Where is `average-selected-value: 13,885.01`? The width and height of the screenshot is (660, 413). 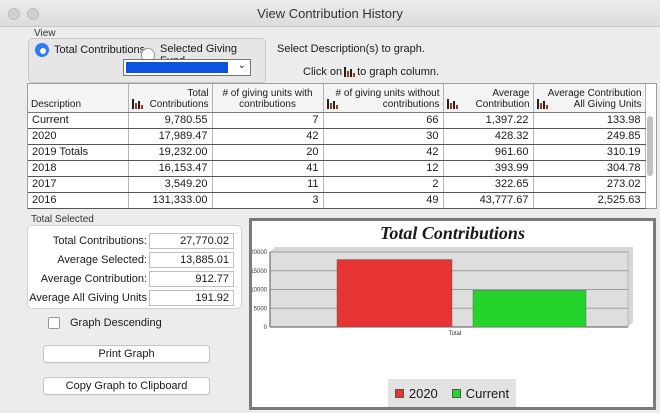 average-selected-value: 13,885.01 is located at coordinates (191, 260).